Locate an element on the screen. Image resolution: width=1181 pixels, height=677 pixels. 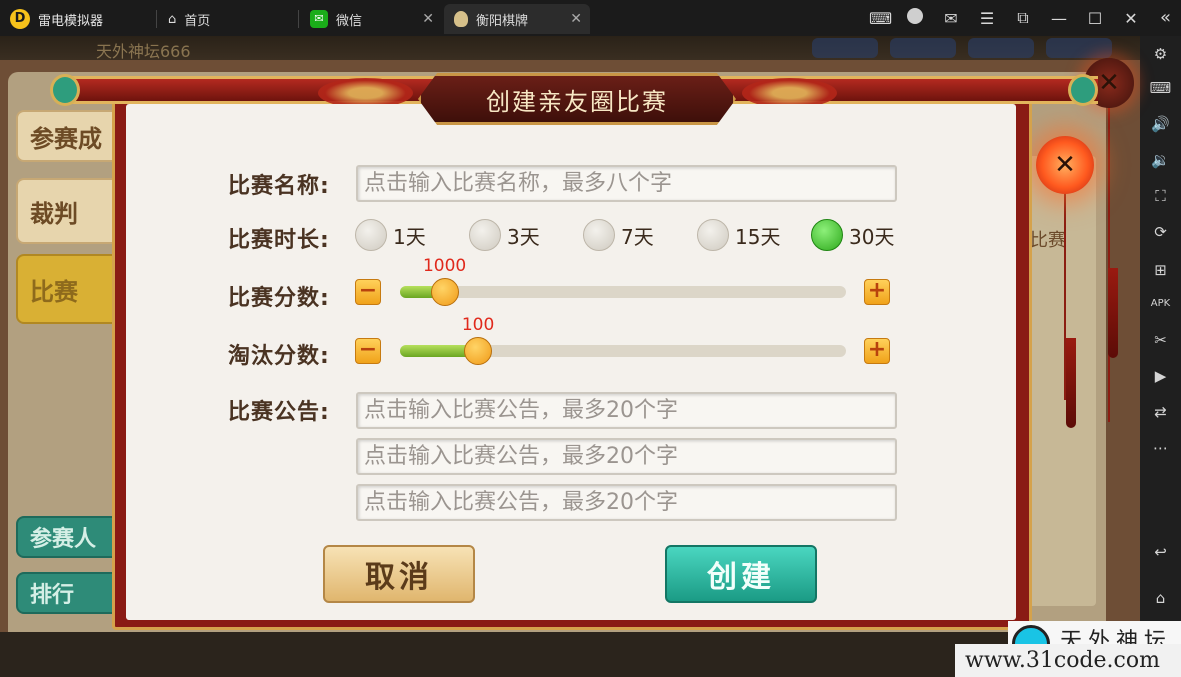
wechat-icon: ✉ is located at coordinates (319, 19).